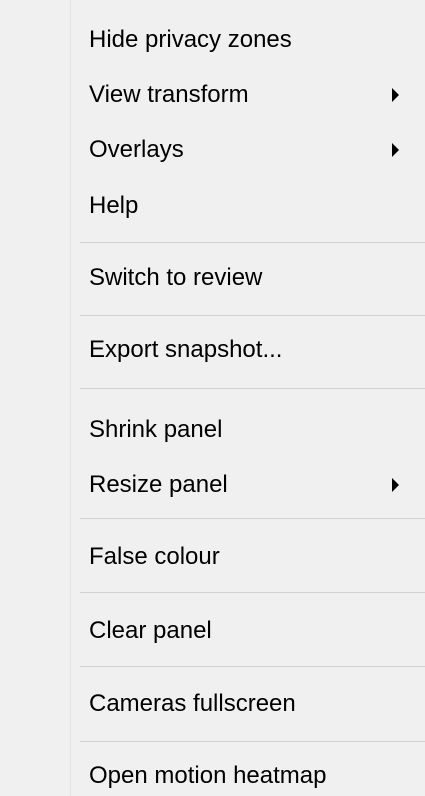 This screenshot has width=425, height=796. What do you see at coordinates (190, 39) in the screenshot?
I see `menu-item-label: Hide privacy zones` at bounding box center [190, 39].